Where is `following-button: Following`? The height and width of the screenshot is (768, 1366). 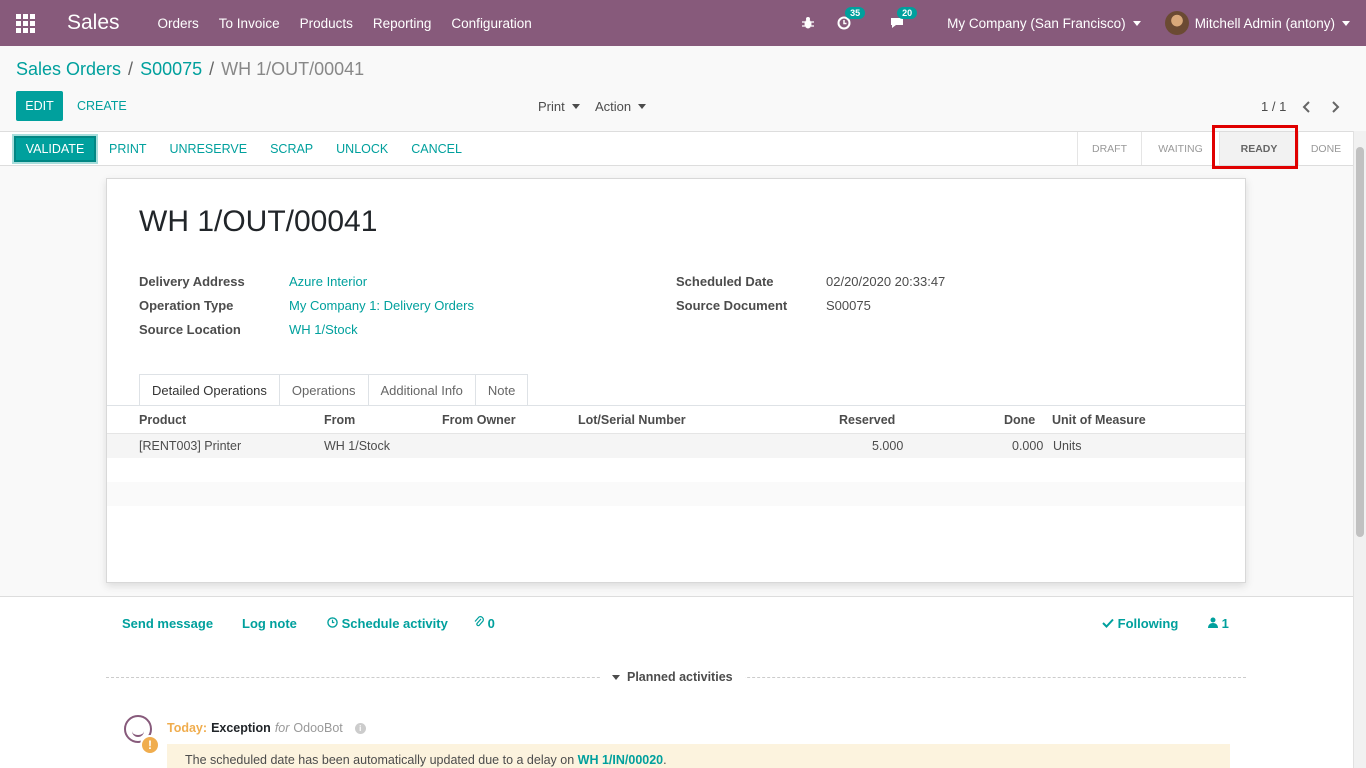
following-button: Following is located at coordinates (1140, 623).